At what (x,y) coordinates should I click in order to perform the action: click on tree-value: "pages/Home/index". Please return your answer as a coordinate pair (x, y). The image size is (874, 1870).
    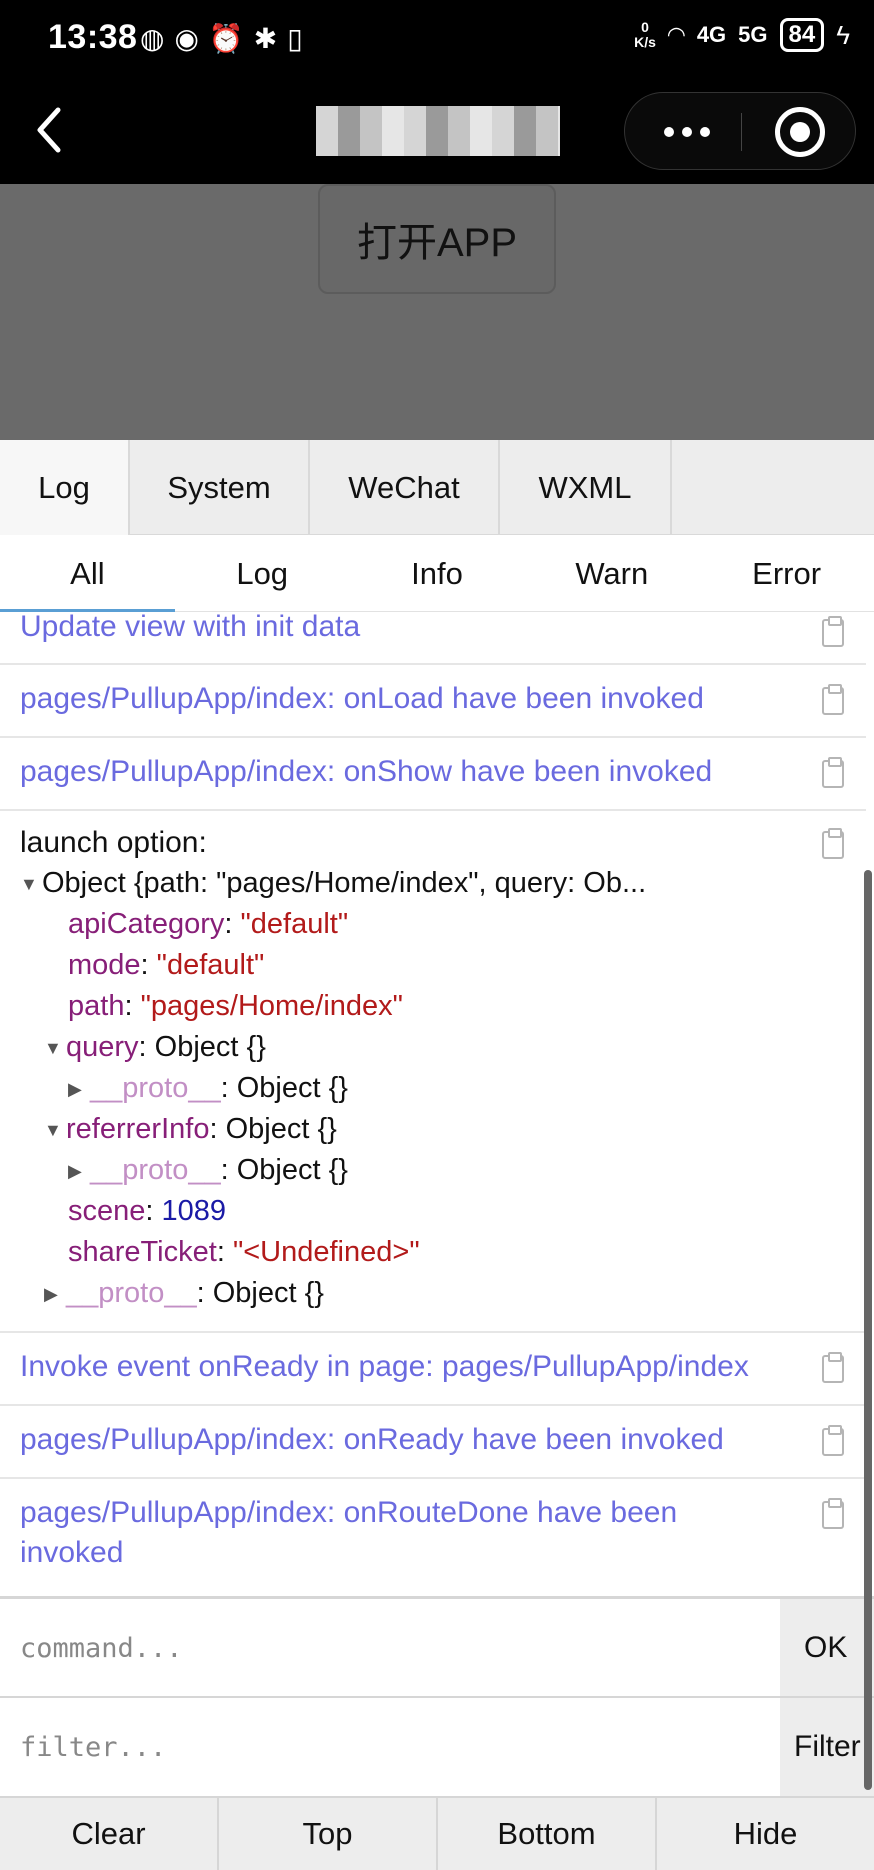
    Looking at the image, I should click on (271, 1006).